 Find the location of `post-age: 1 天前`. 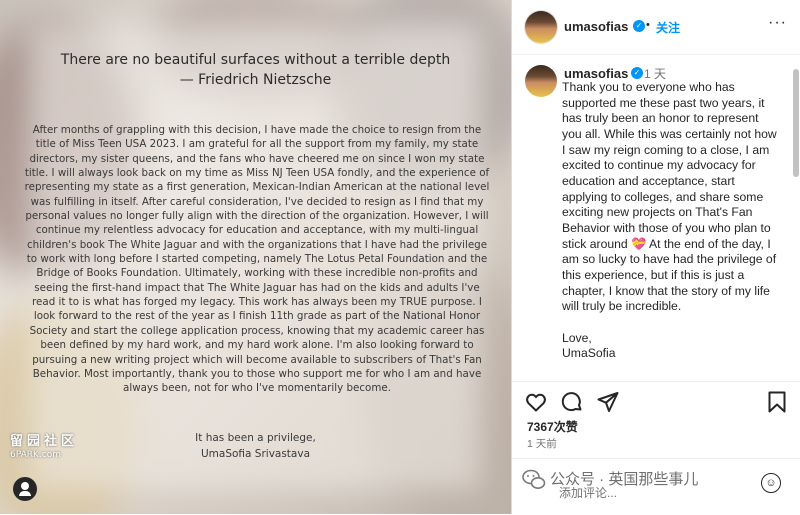

post-age: 1 天前 is located at coordinates (542, 443).